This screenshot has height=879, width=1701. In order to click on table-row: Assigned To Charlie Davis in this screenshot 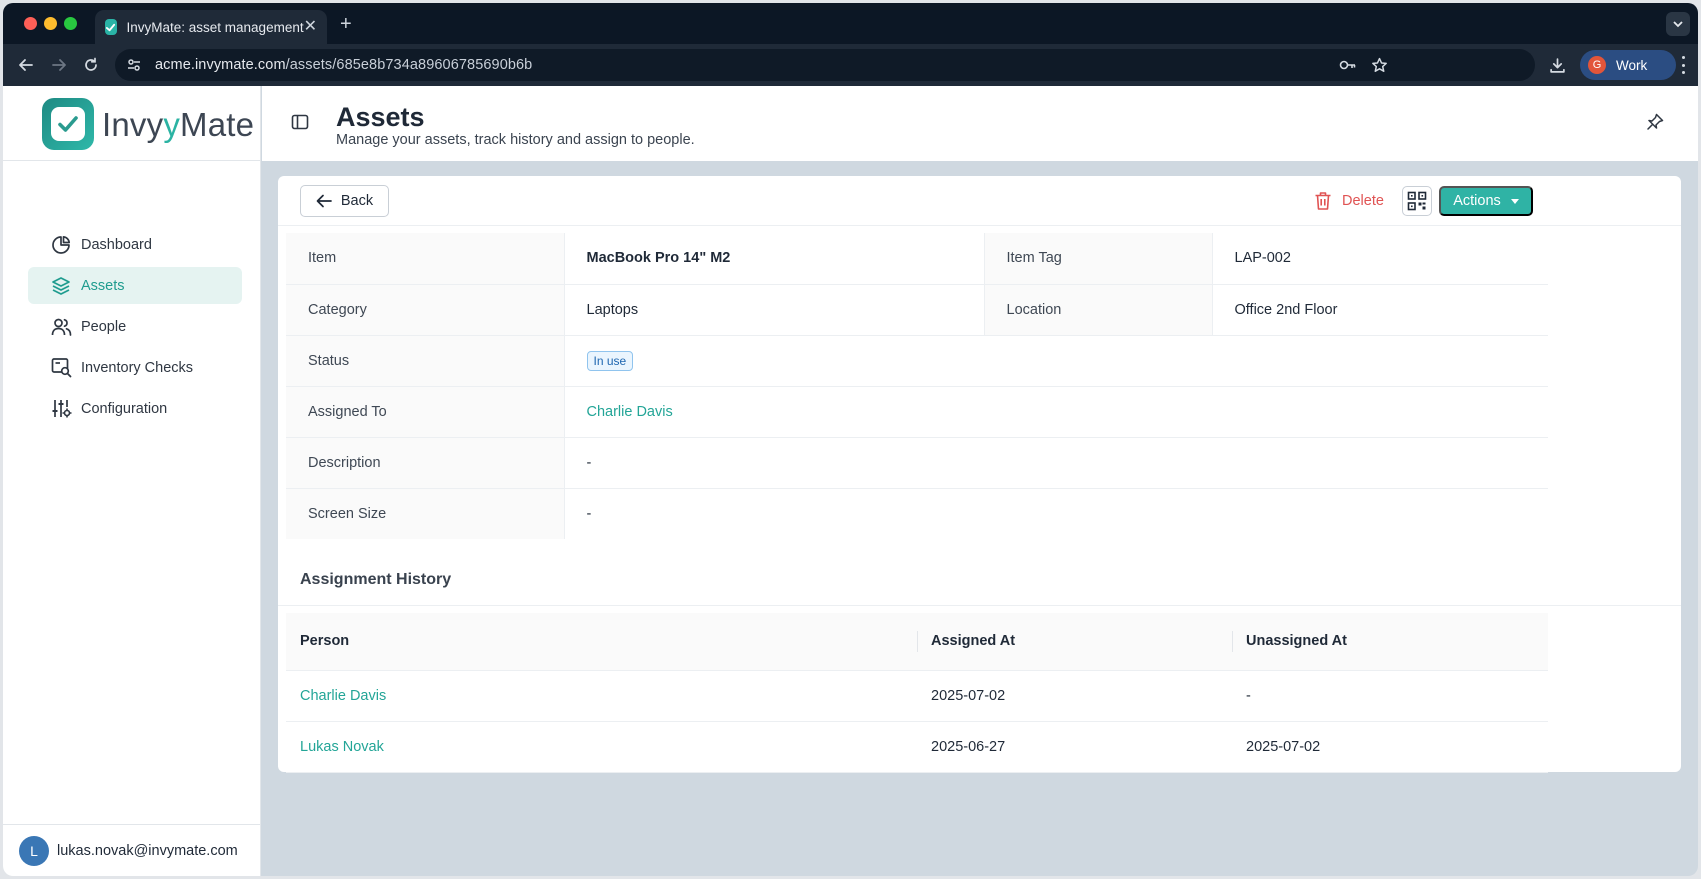, I will do `click(917, 412)`.